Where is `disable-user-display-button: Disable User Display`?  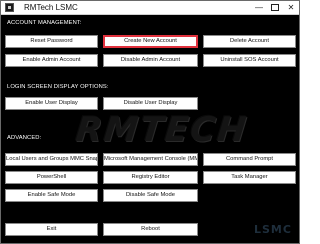 disable-user-display-button: Disable User Display is located at coordinates (150, 103).